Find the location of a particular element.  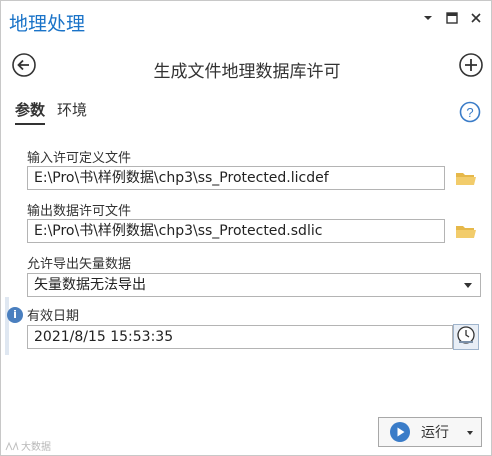

info-icon: i is located at coordinates (15, 315).